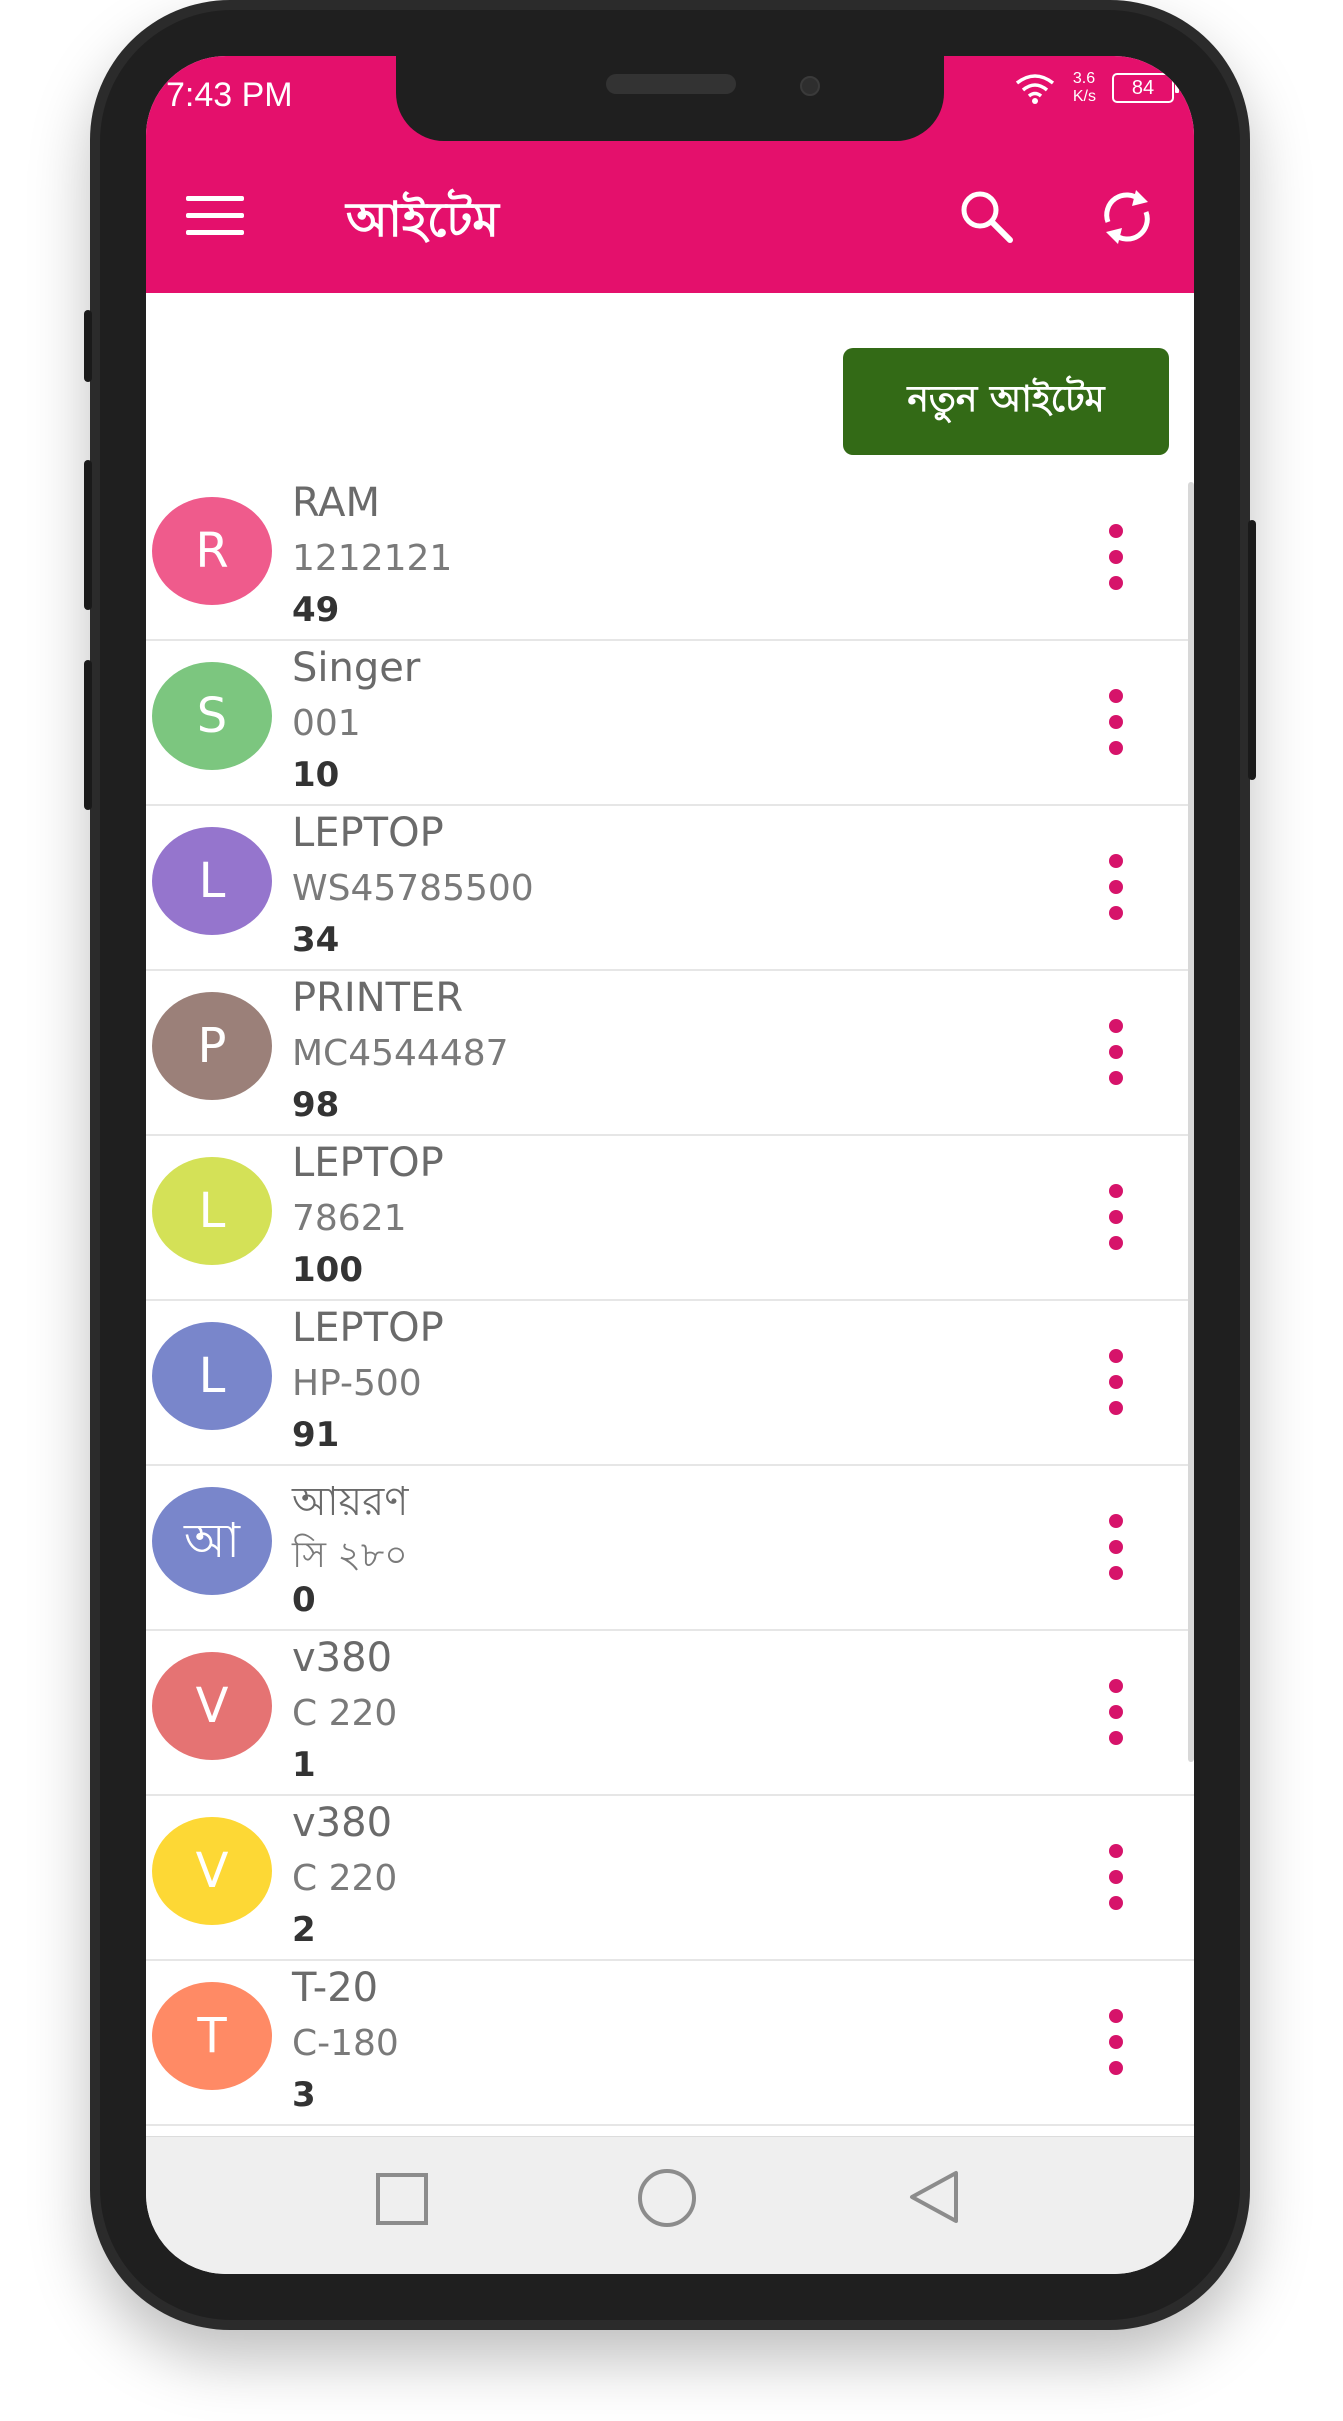  What do you see at coordinates (212, 1046) in the screenshot?
I see `avatar: P` at bounding box center [212, 1046].